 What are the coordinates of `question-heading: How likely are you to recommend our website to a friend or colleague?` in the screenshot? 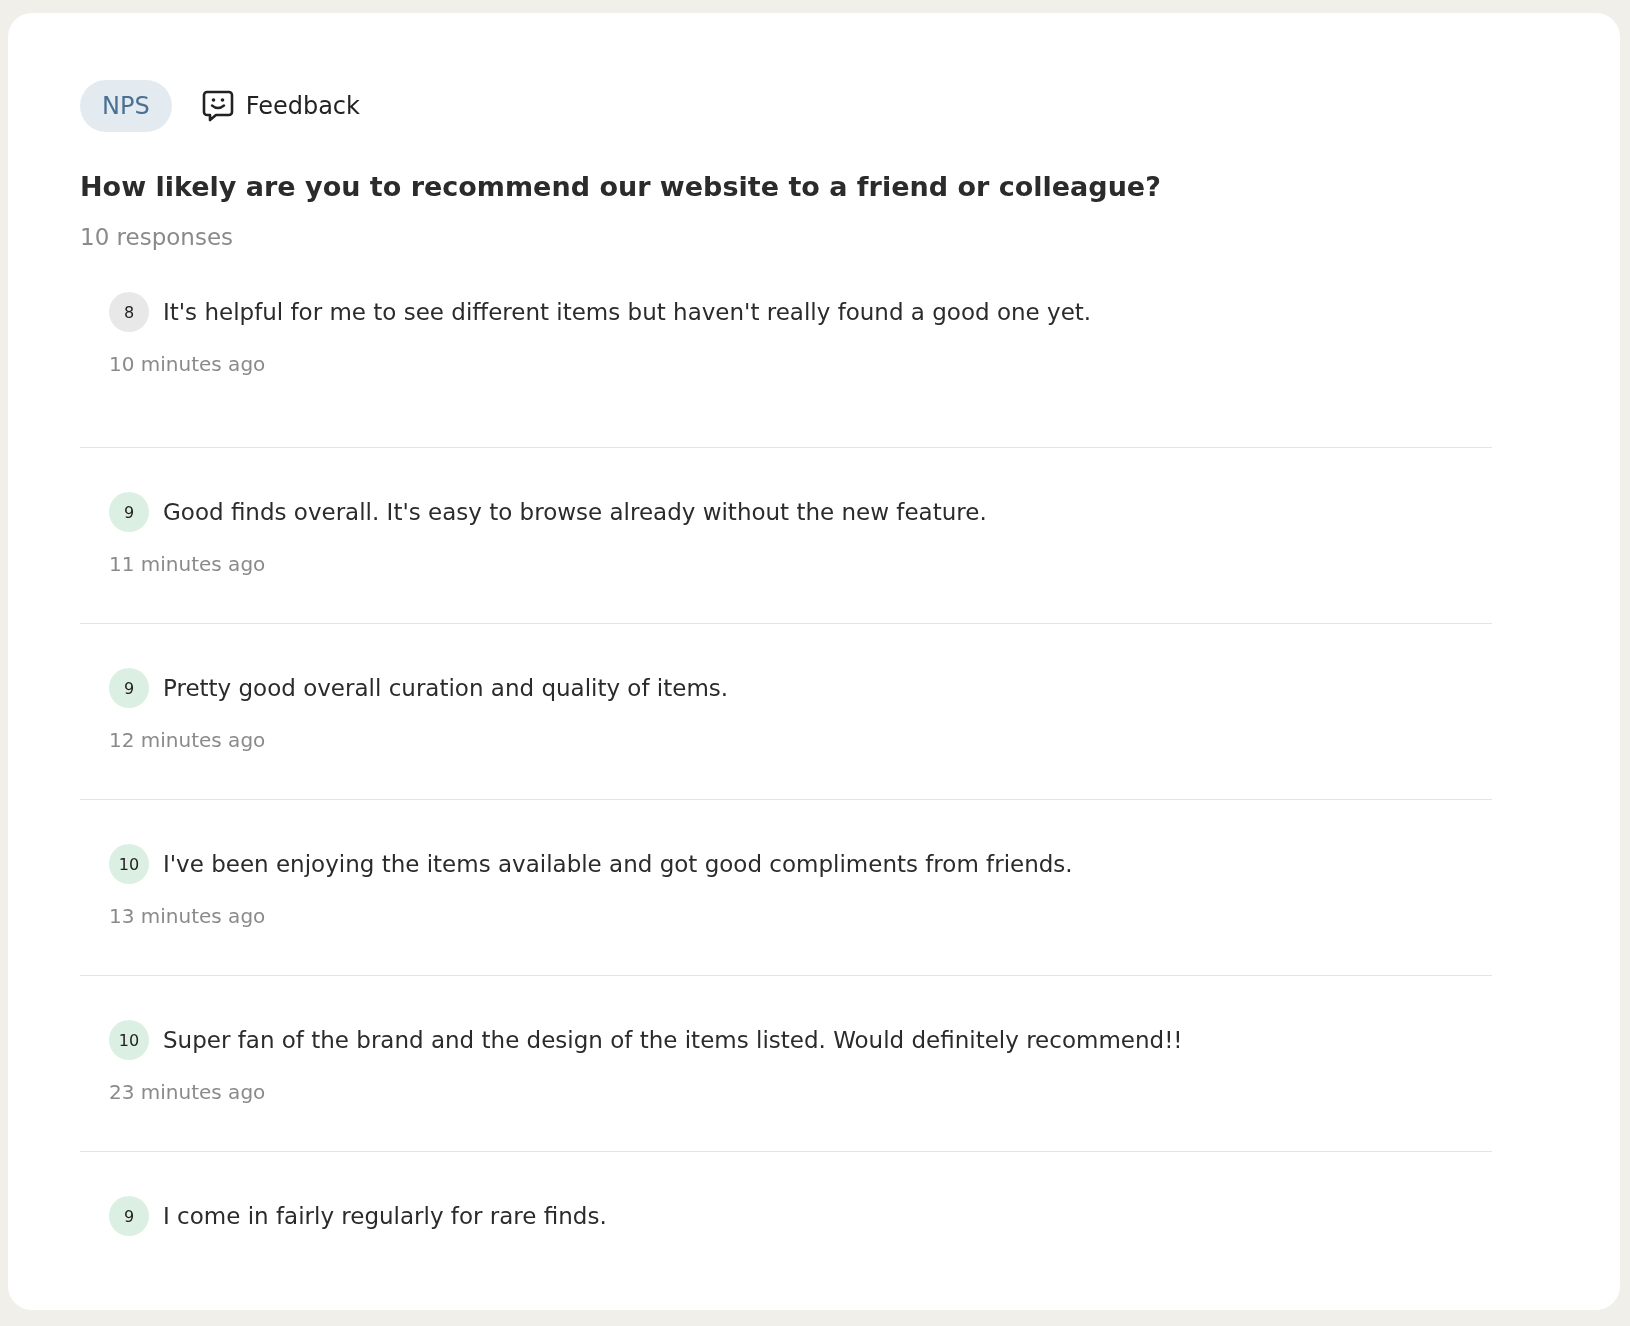 It's located at (621, 186).